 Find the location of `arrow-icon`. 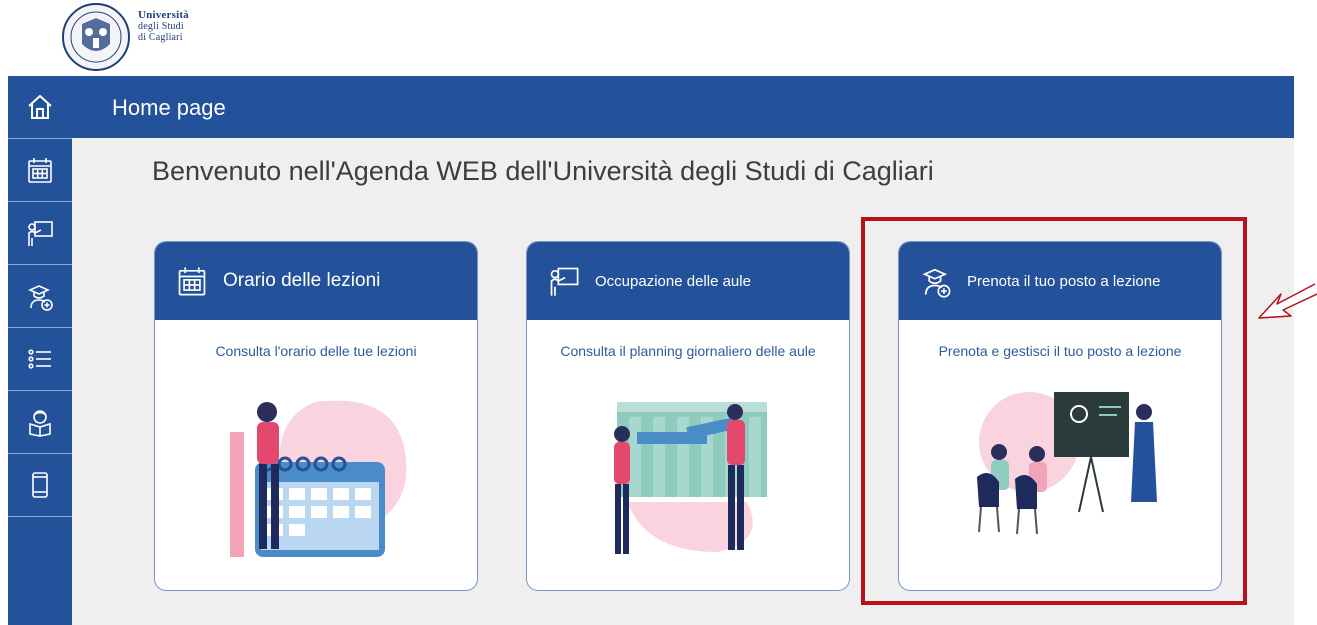

arrow-icon is located at coordinates (1287, 301).